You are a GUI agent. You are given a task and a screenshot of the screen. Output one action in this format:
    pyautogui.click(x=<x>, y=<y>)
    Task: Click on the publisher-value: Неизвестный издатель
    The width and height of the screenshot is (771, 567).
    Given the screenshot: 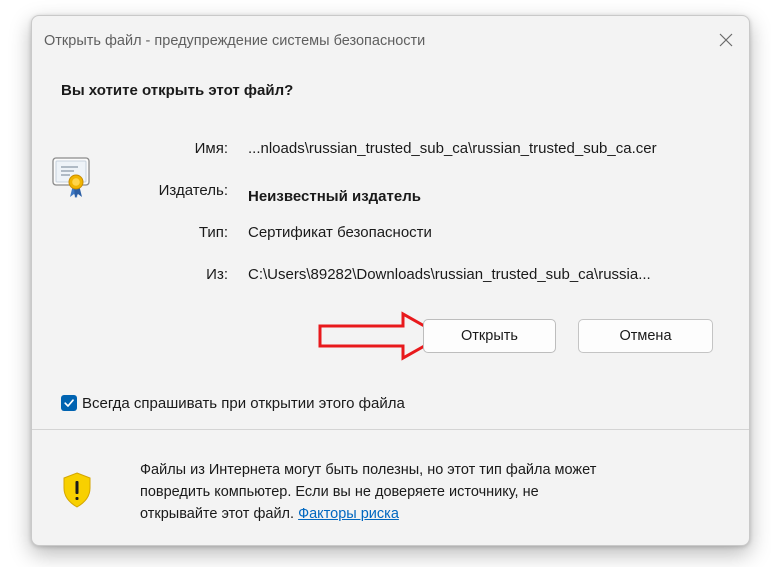 What is the action you would take?
    pyautogui.click(x=334, y=196)
    